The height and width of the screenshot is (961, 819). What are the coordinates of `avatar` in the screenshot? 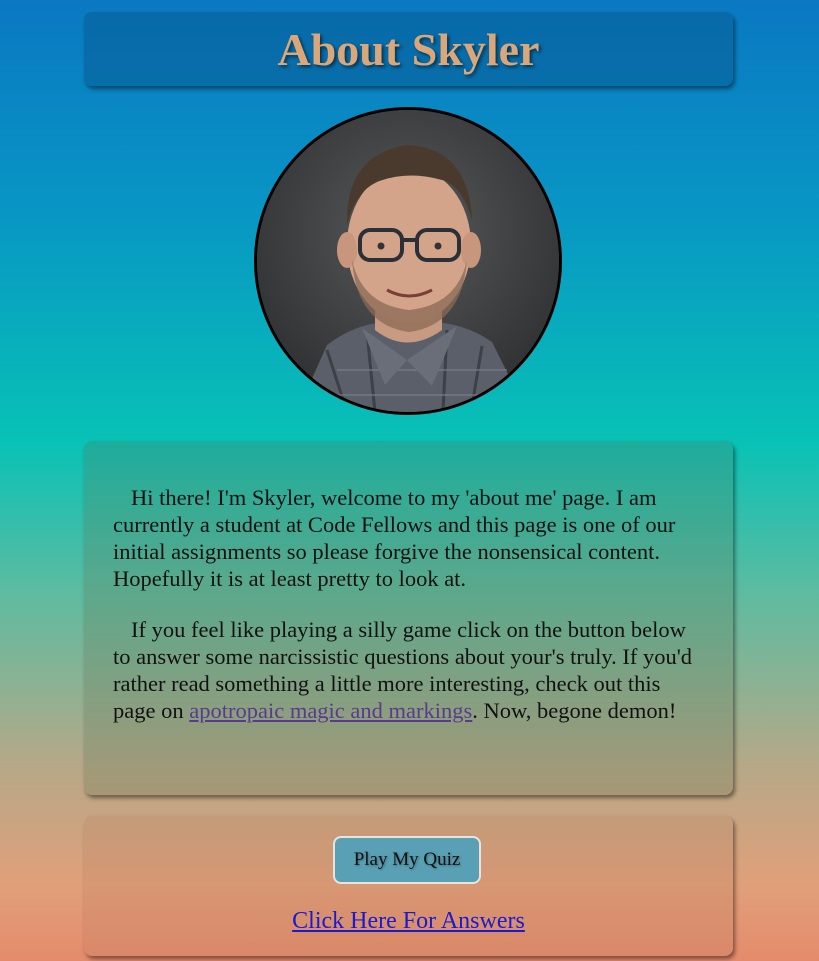 It's located at (408, 261).